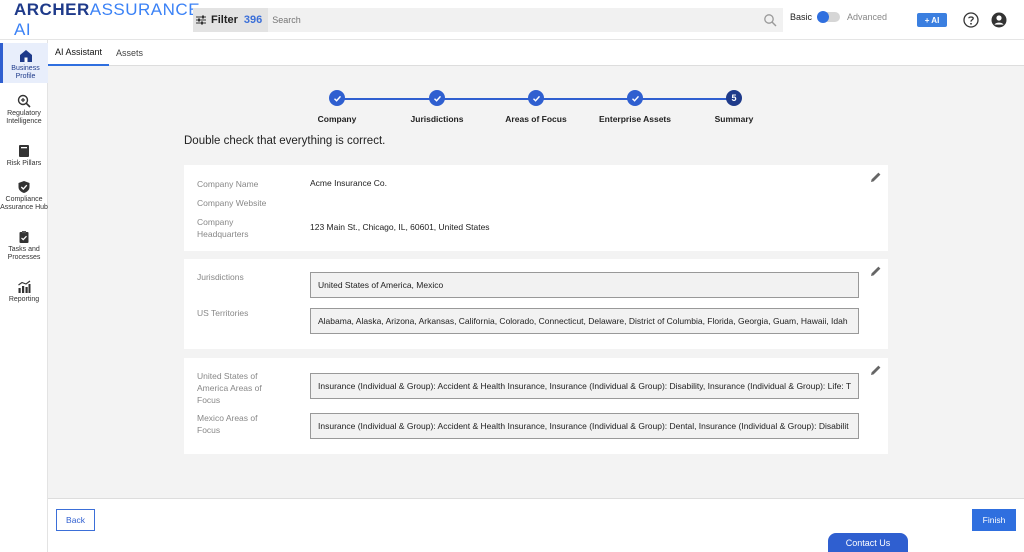  What do you see at coordinates (734, 98) in the screenshot?
I see `step-number-circle: 5` at bounding box center [734, 98].